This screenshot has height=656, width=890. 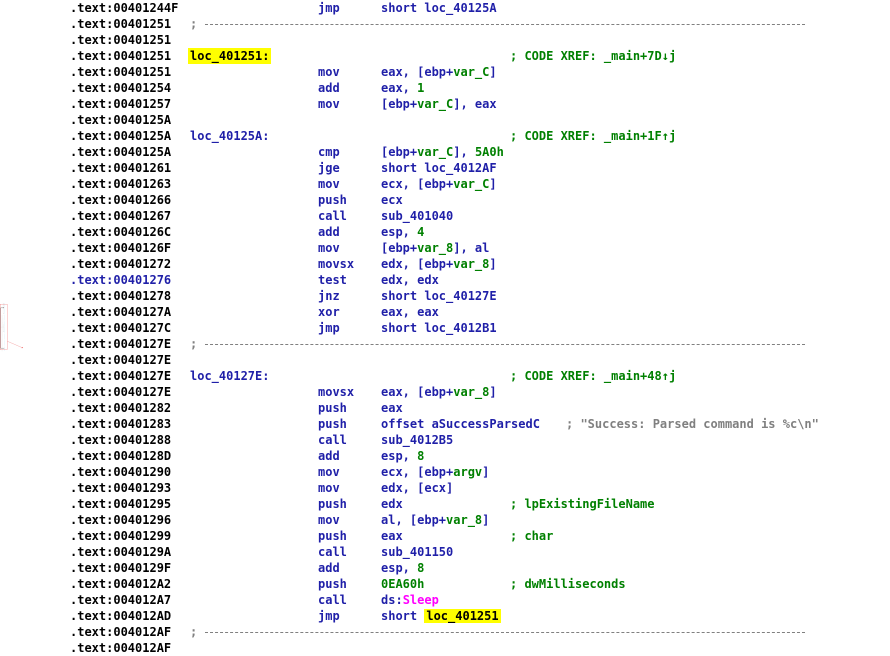 What do you see at coordinates (417, 216) in the screenshot?
I see `operands: sub_401040` at bounding box center [417, 216].